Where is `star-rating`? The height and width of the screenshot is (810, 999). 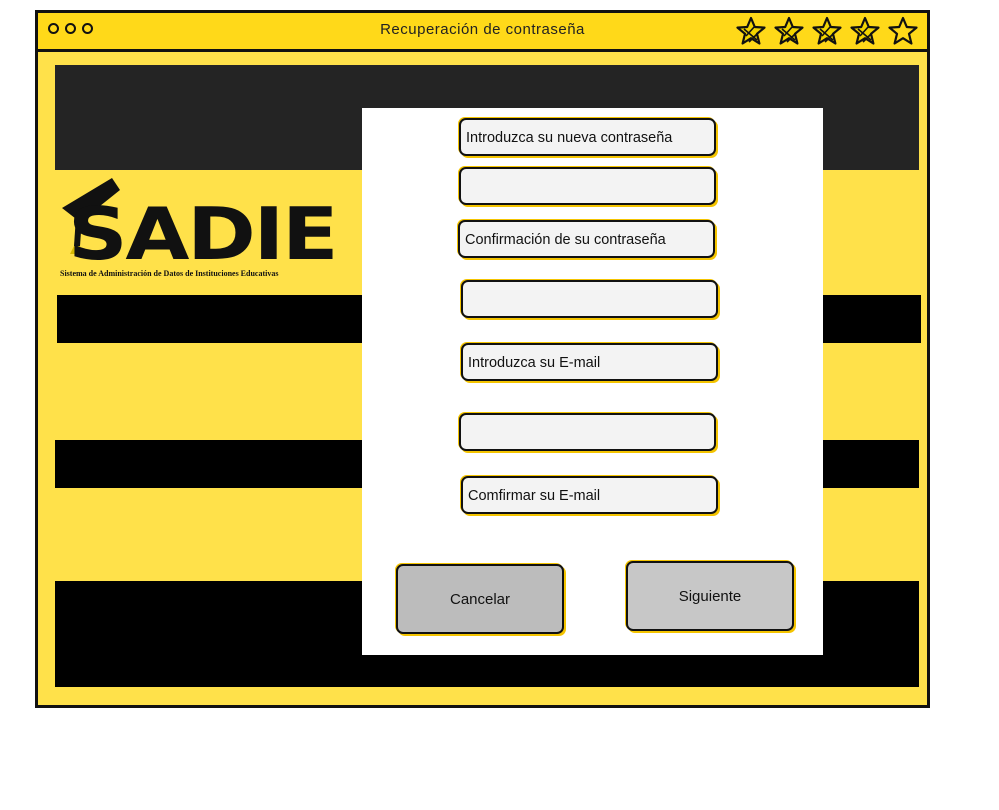 star-rating is located at coordinates (827, 31).